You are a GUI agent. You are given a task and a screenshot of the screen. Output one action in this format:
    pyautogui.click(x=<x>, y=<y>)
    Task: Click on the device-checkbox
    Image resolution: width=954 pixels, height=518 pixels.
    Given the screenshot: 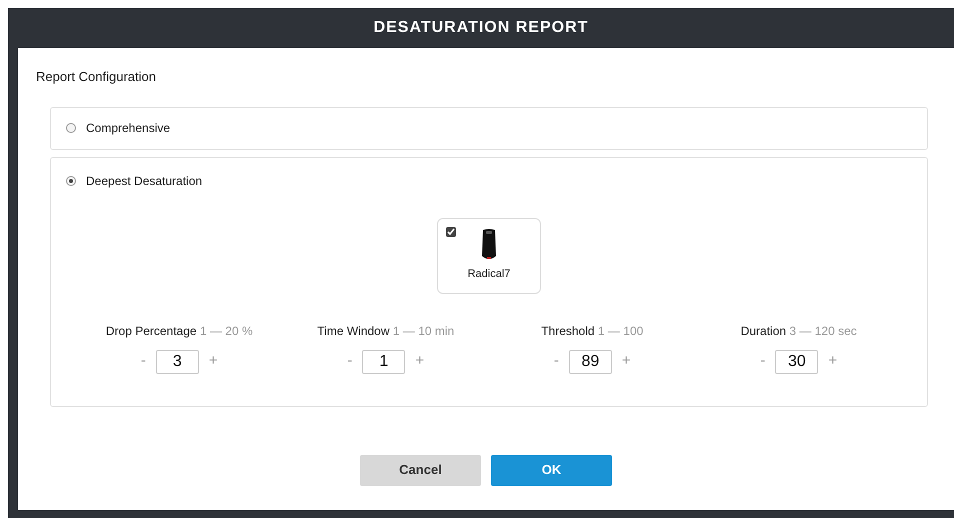 What is the action you would take?
    pyautogui.click(x=451, y=231)
    